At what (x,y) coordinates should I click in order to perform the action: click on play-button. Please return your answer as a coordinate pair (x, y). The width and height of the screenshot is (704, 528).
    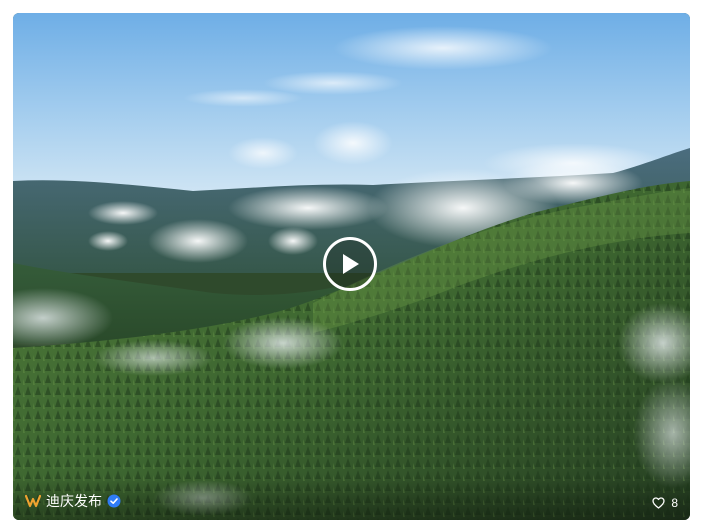
    Looking at the image, I should click on (350, 264).